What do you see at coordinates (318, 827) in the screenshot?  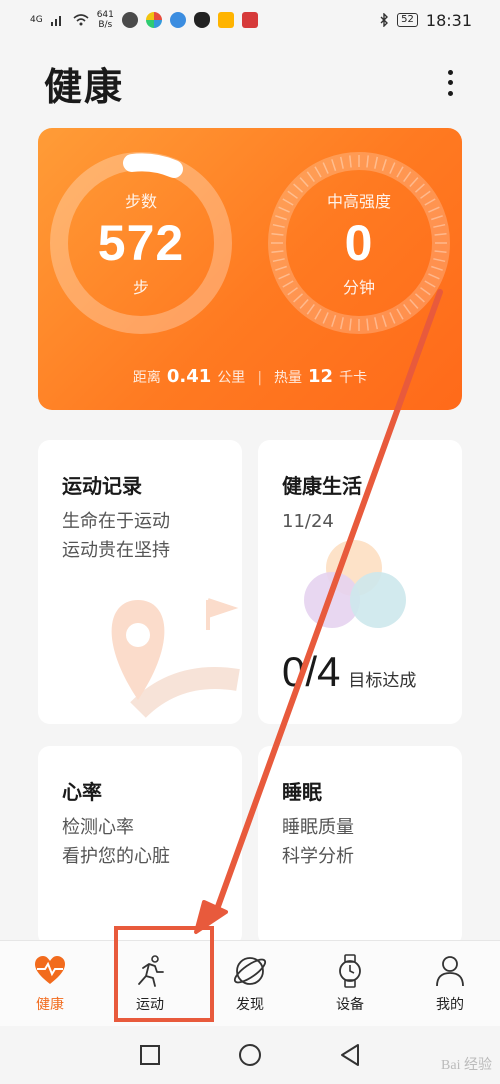 I see `sleep-line1: 睡眠质量` at bounding box center [318, 827].